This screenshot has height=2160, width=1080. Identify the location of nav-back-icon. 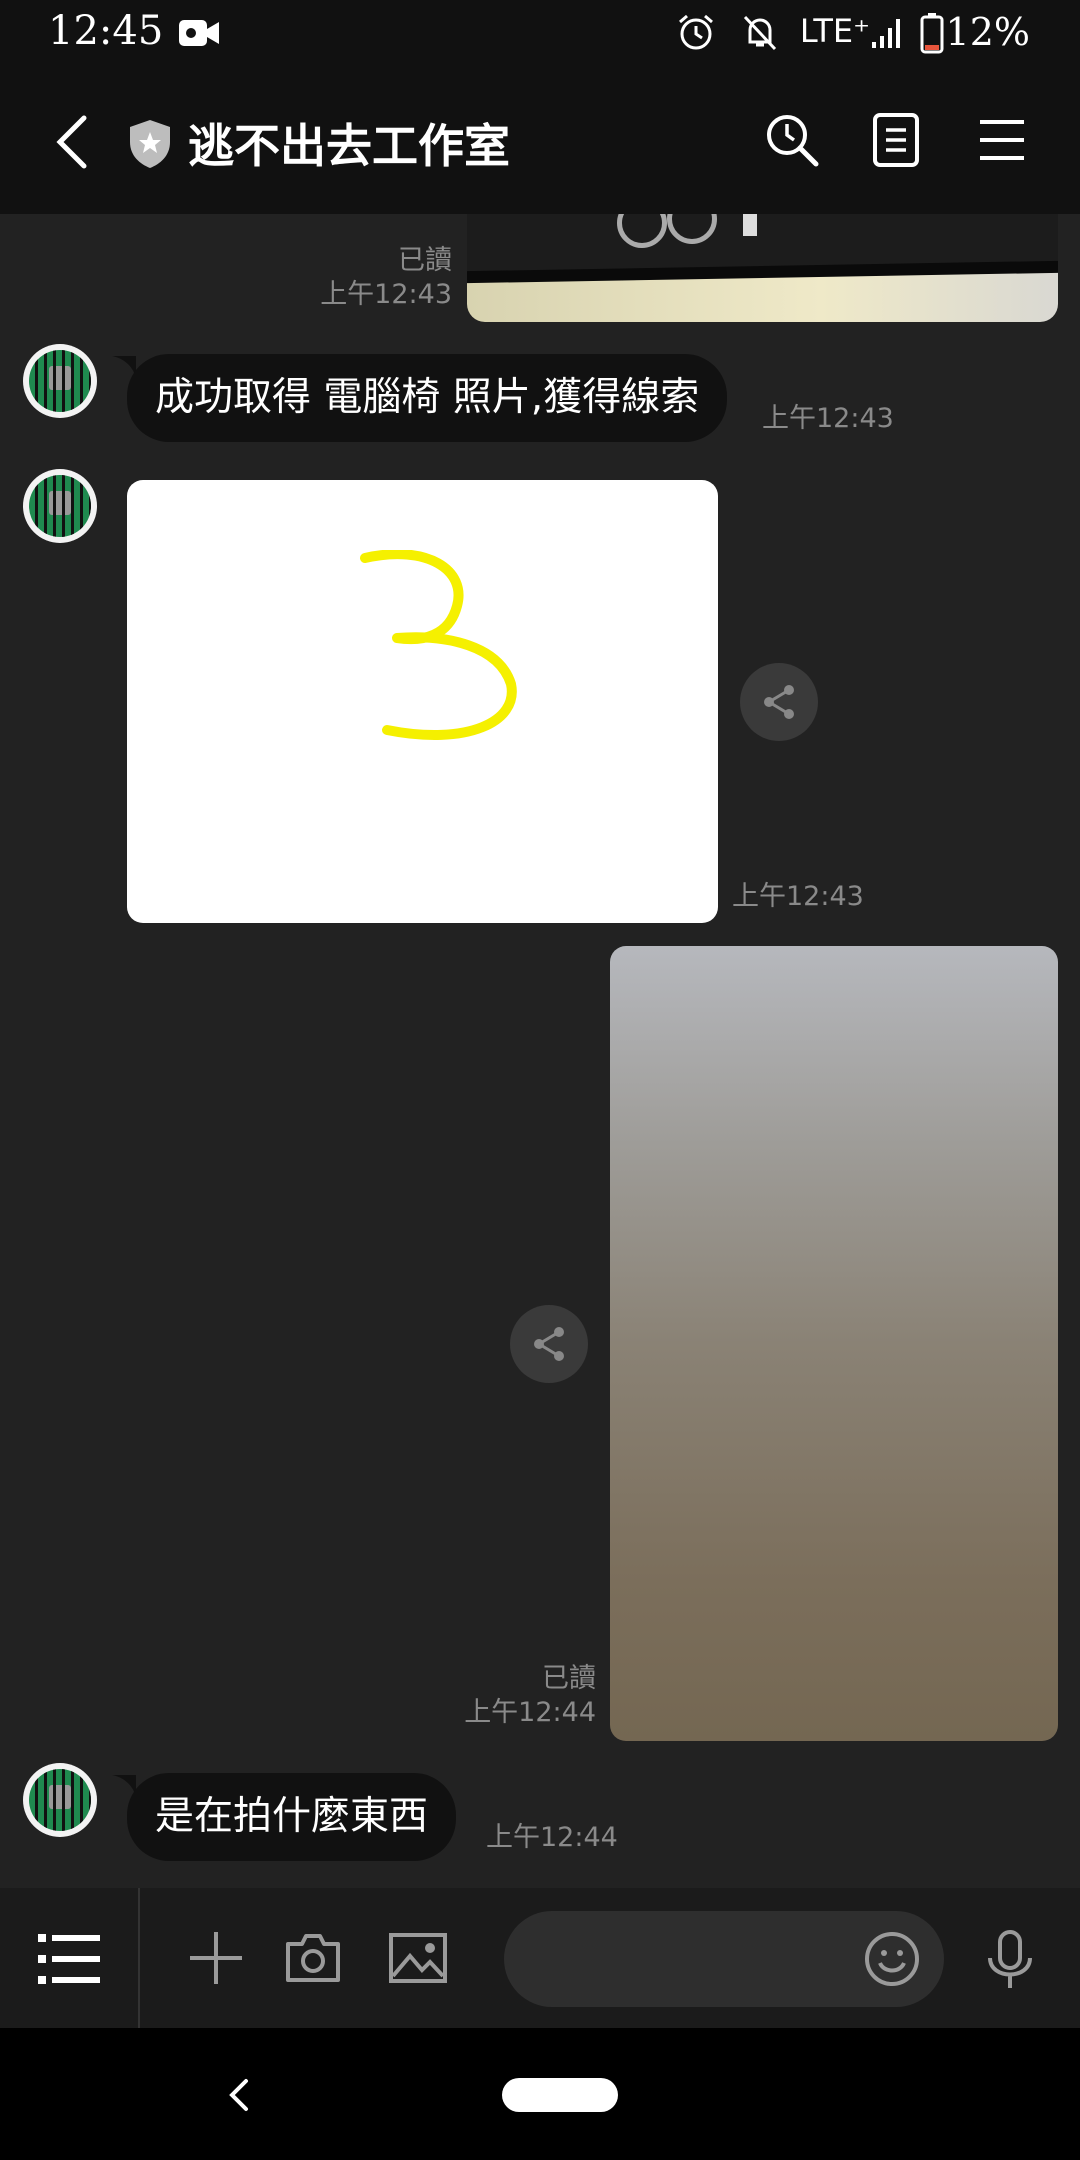
(239, 2095).